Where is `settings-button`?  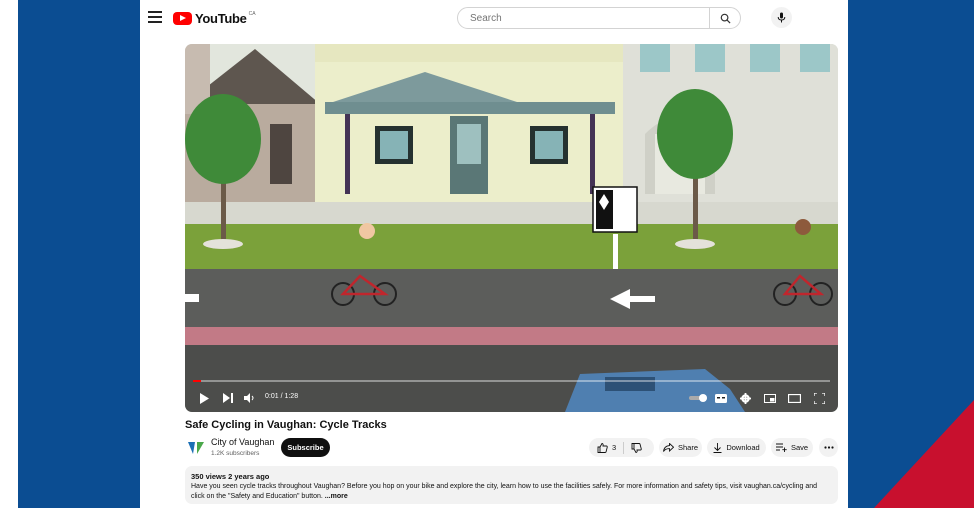 settings-button is located at coordinates (745, 398).